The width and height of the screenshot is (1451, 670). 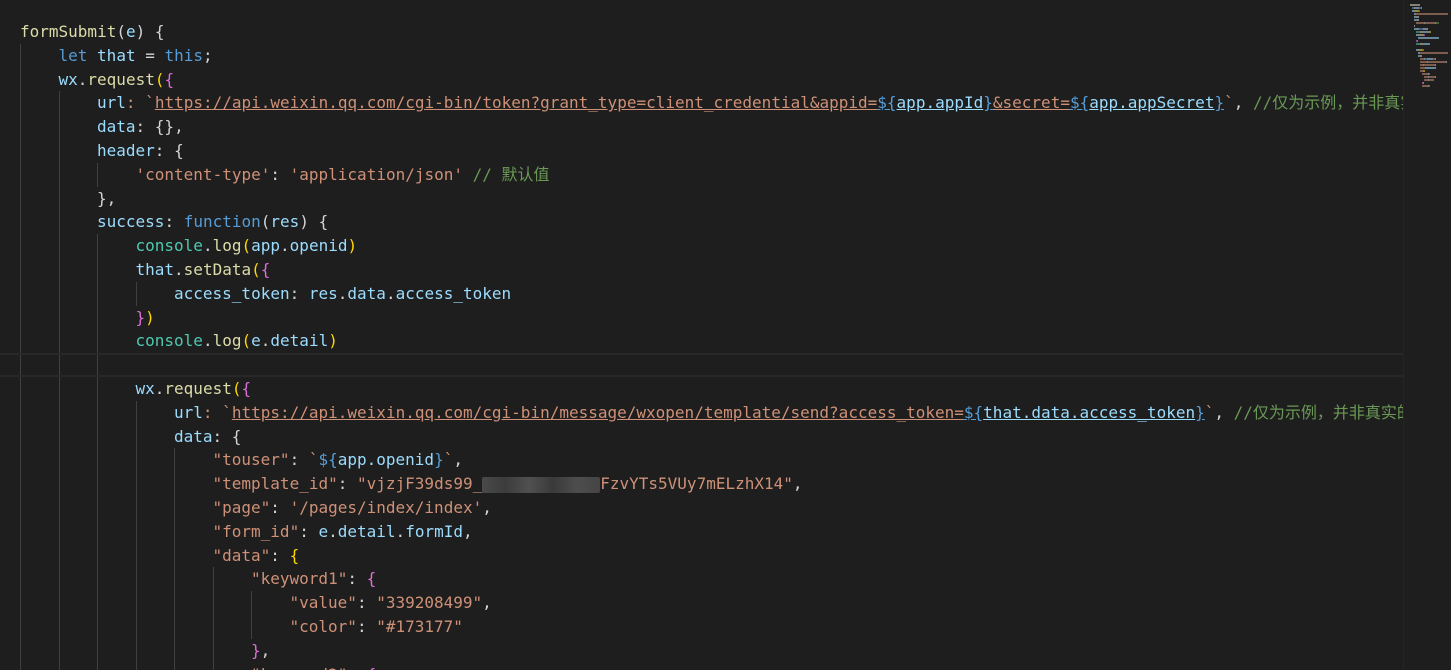 What do you see at coordinates (701, 507) in the screenshot?
I see `code-line: "page": '/pages/index/index',` at bounding box center [701, 507].